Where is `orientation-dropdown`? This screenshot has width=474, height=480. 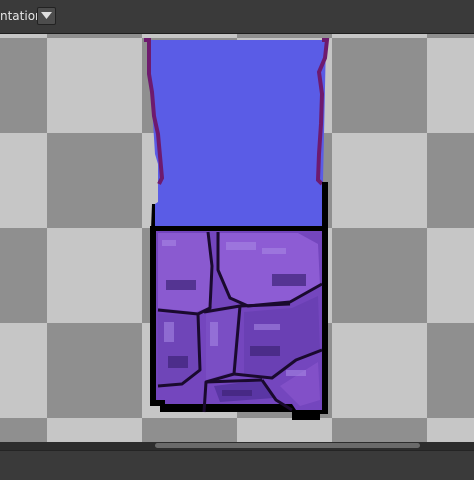 orientation-dropdown is located at coordinates (46, 16).